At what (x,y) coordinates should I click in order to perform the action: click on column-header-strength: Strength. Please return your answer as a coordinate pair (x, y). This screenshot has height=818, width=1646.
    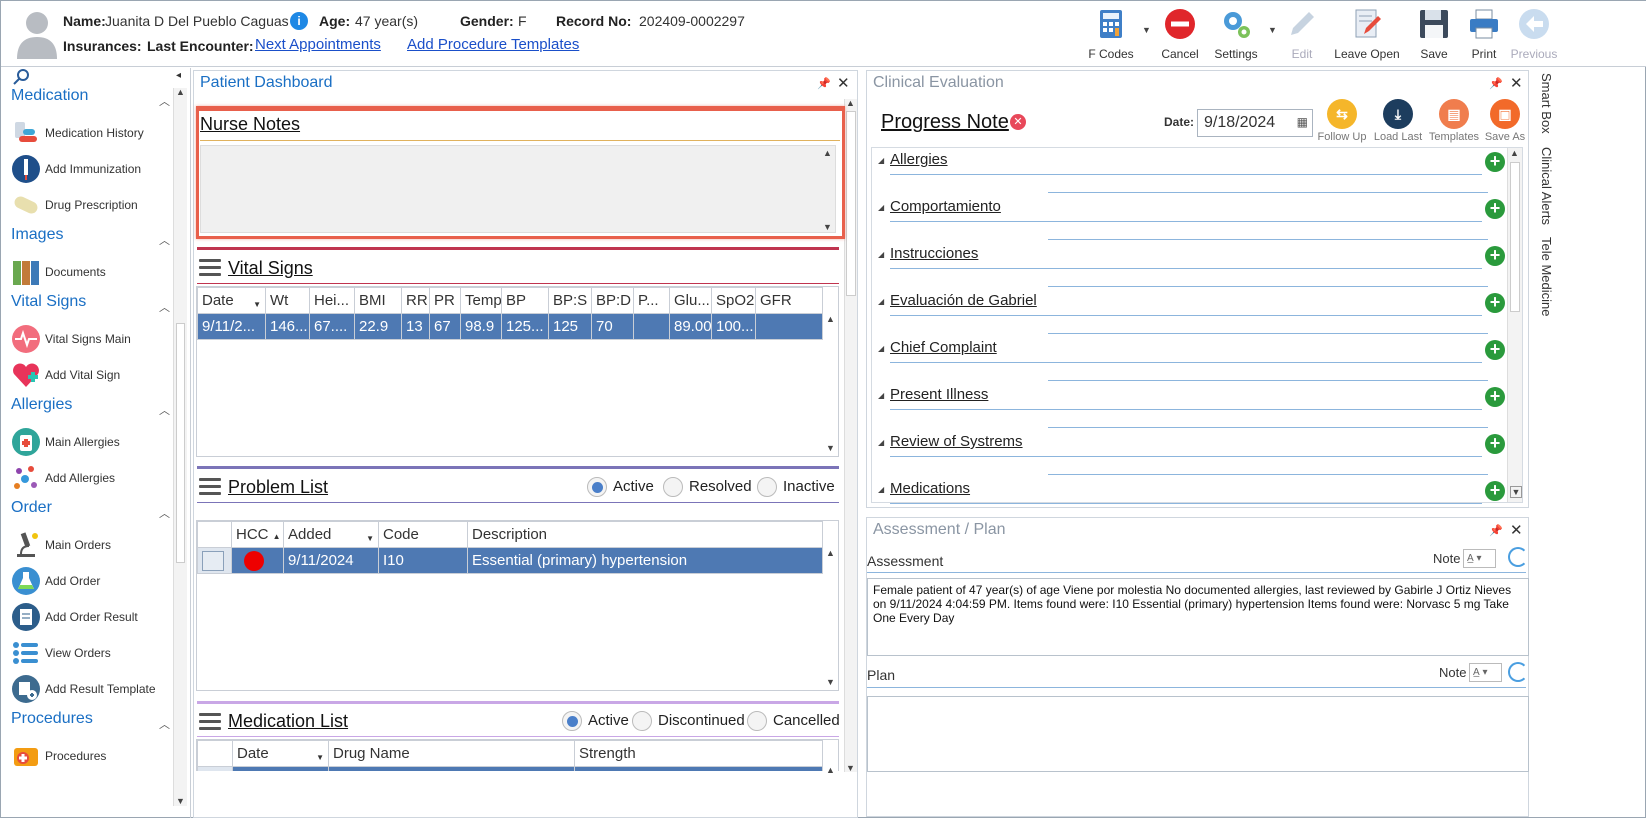
    Looking at the image, I should click on (698, 753).